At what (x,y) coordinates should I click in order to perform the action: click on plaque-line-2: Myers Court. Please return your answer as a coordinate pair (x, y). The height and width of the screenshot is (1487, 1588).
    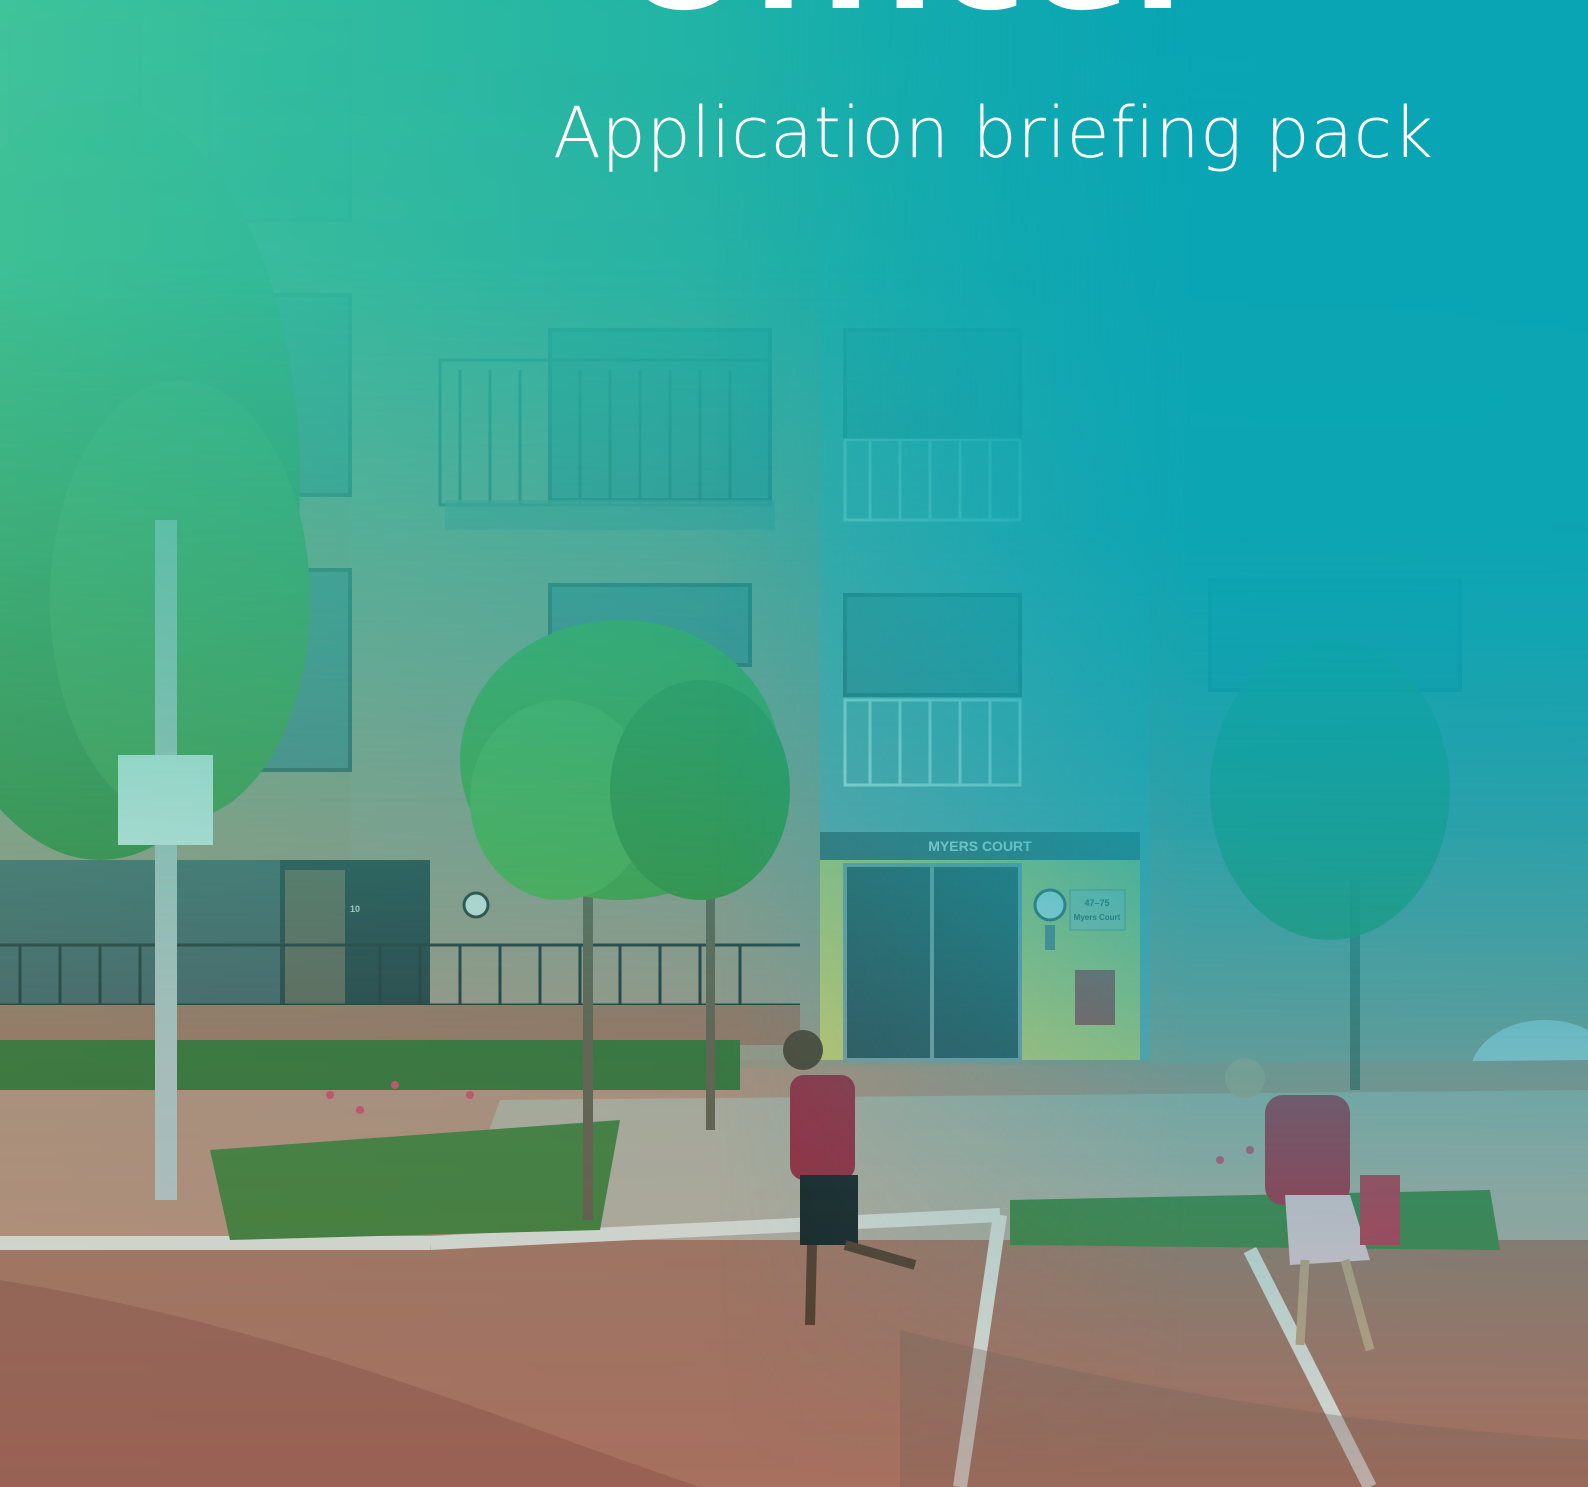
    Looking at the image, I should click on (1097, 917).